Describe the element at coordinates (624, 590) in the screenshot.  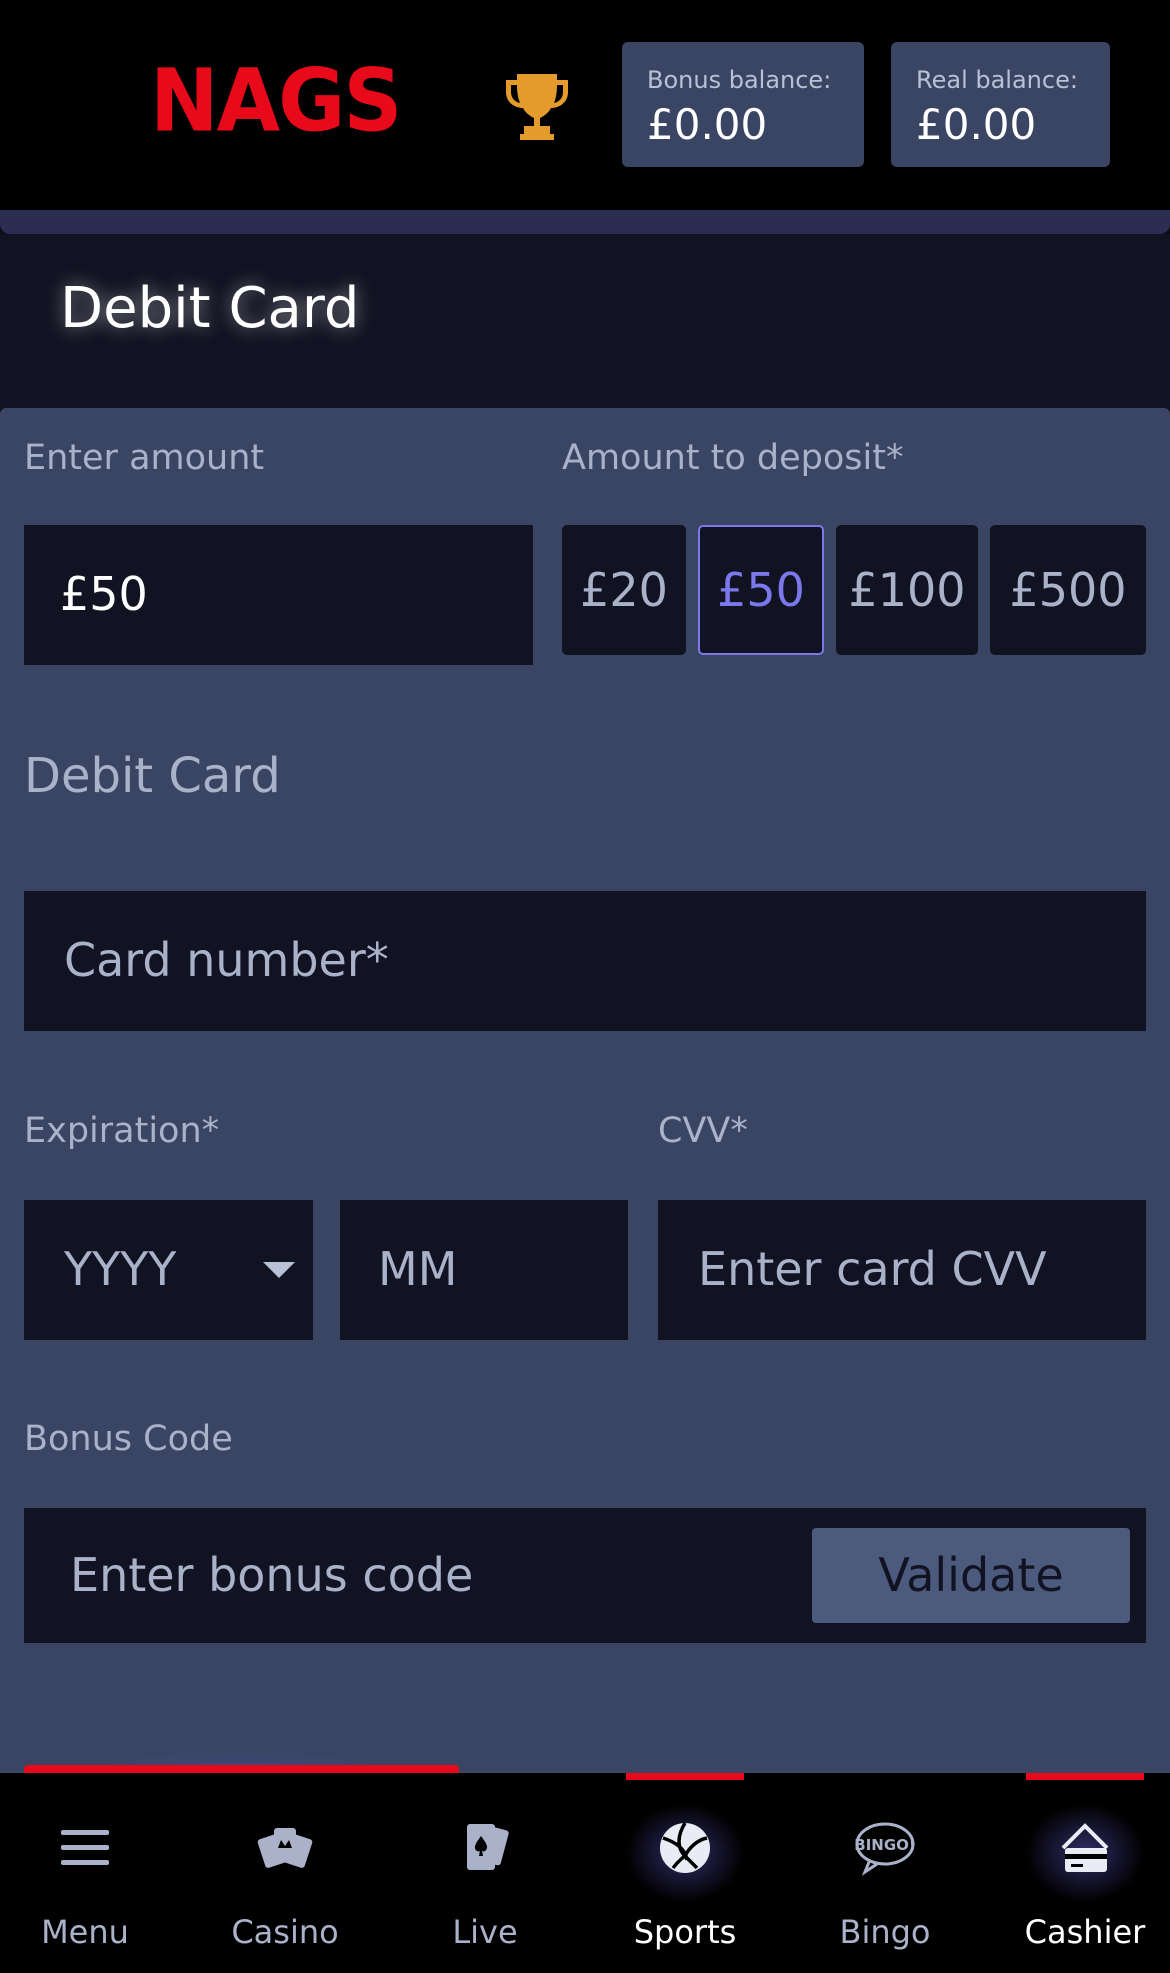
I see `quick-amount-20: £20` at that location.